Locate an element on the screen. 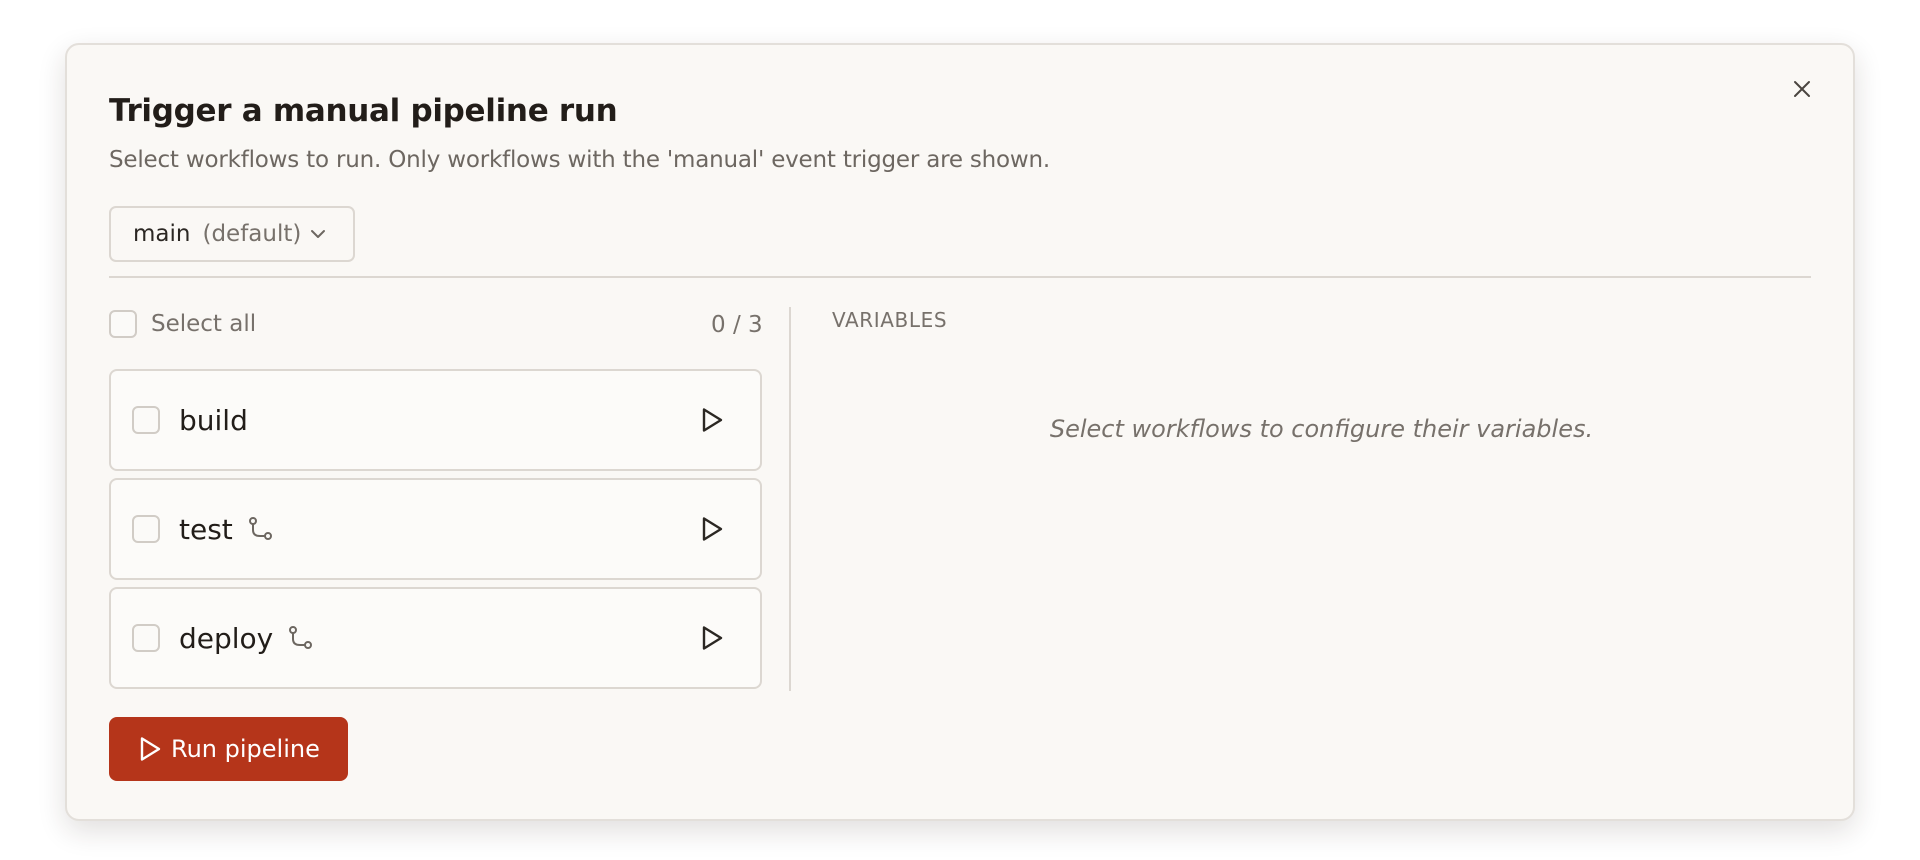 This screenshot has width=1920, height=860. panel-separator is located at coordinates (790, 499).